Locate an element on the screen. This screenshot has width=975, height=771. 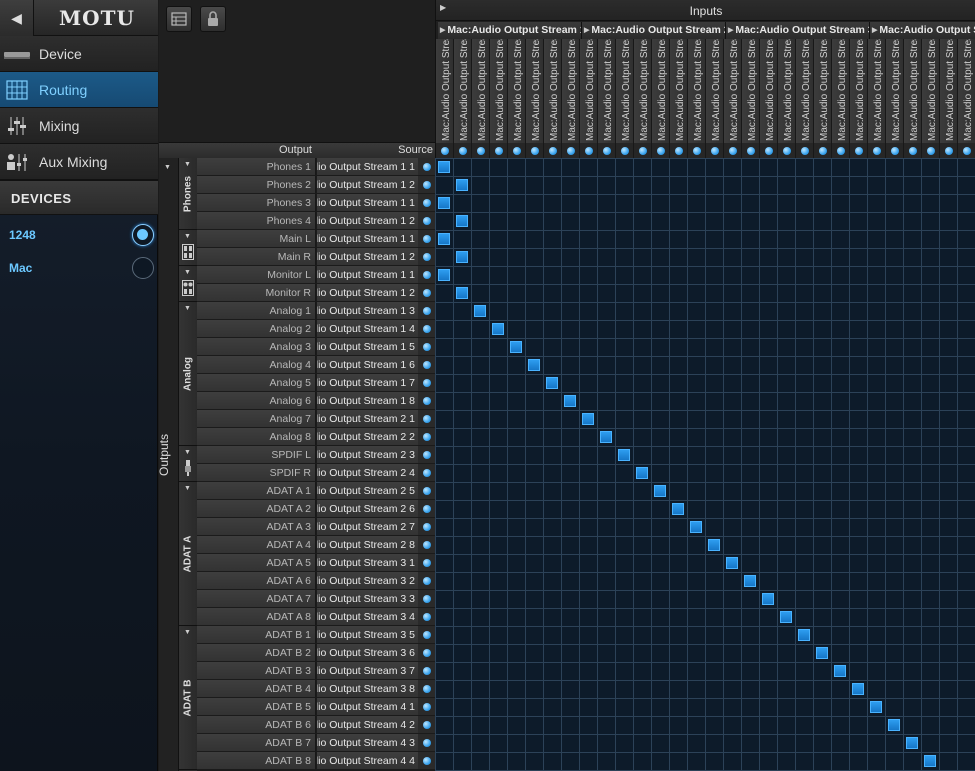
nav-item-aux-mixing: Aux Mixing is located at coordinates (79, 162).